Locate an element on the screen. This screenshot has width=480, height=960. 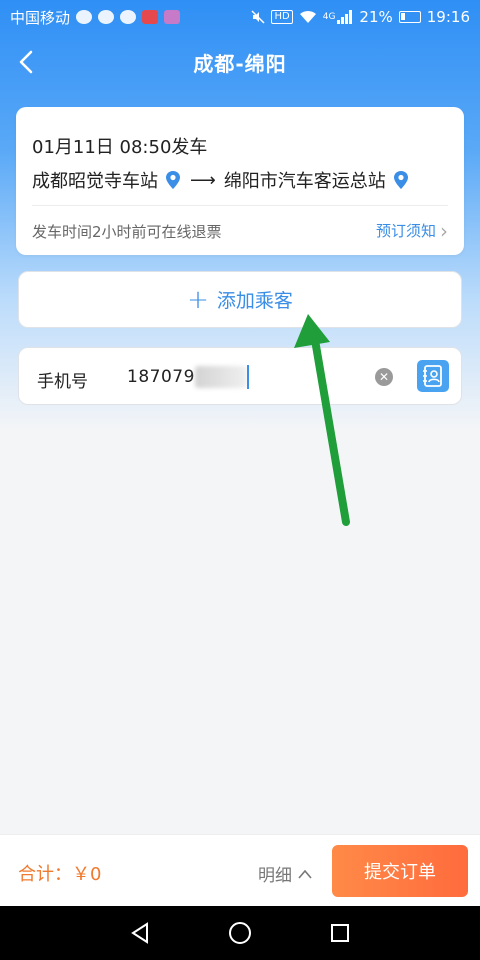
battery-percent: 21% is located at coordinates (376, 17).